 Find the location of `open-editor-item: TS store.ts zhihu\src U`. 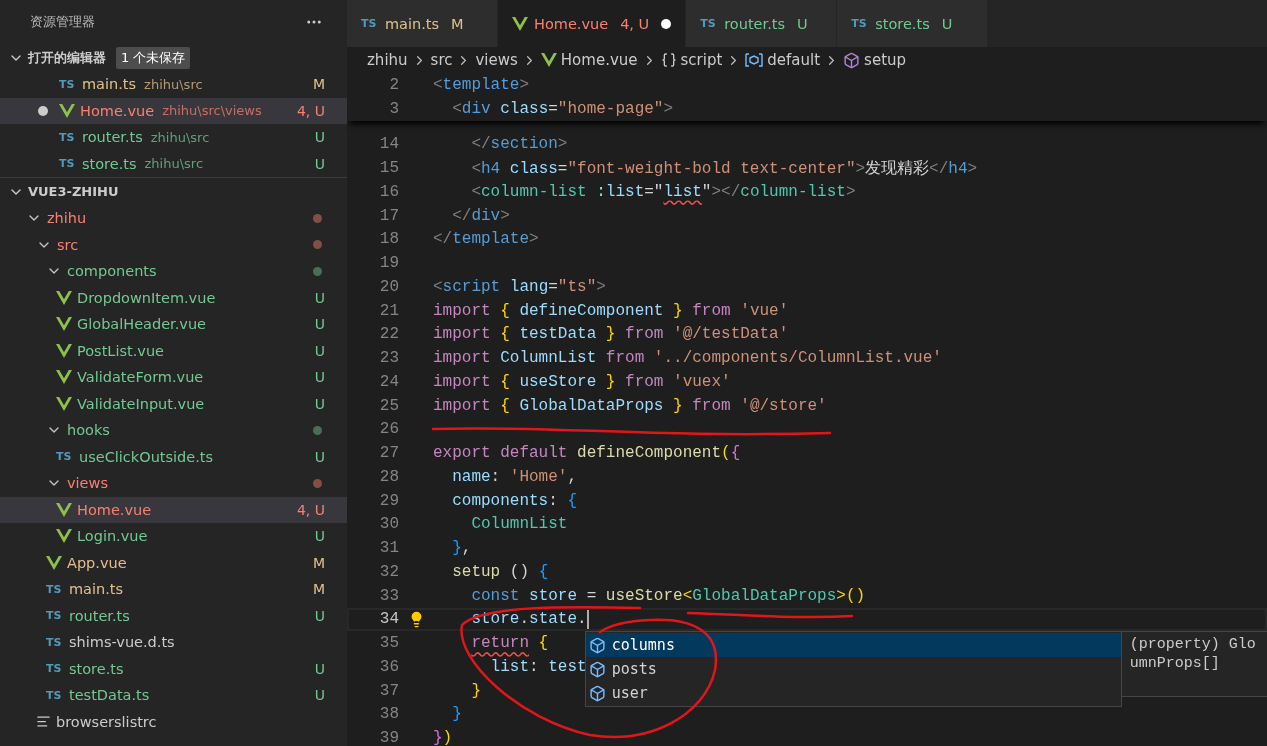

open-editor-item: TS store.ts zhihu\src U is located at coordinates (173, 163).